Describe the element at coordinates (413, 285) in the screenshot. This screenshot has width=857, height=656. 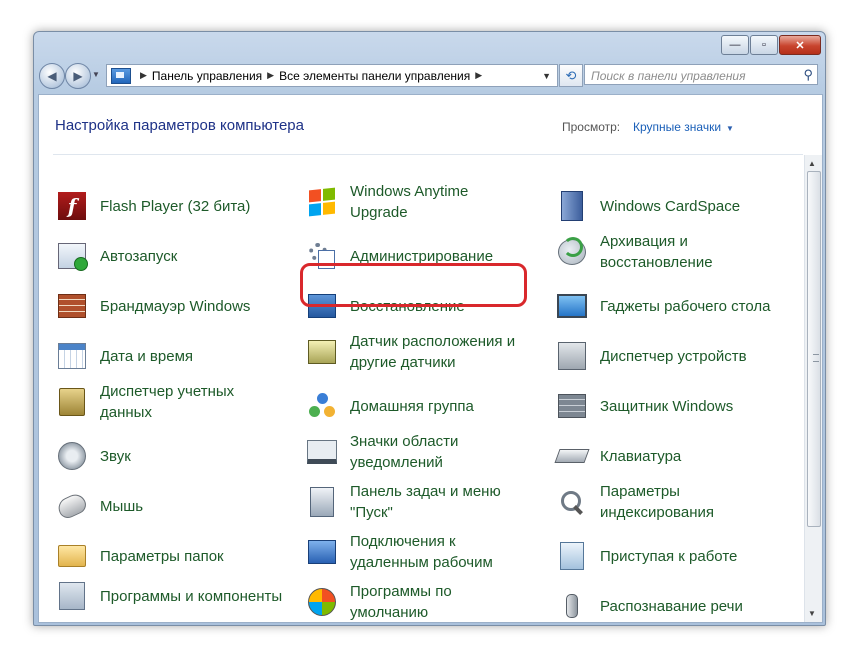
I see `highlight-frame` at that location.